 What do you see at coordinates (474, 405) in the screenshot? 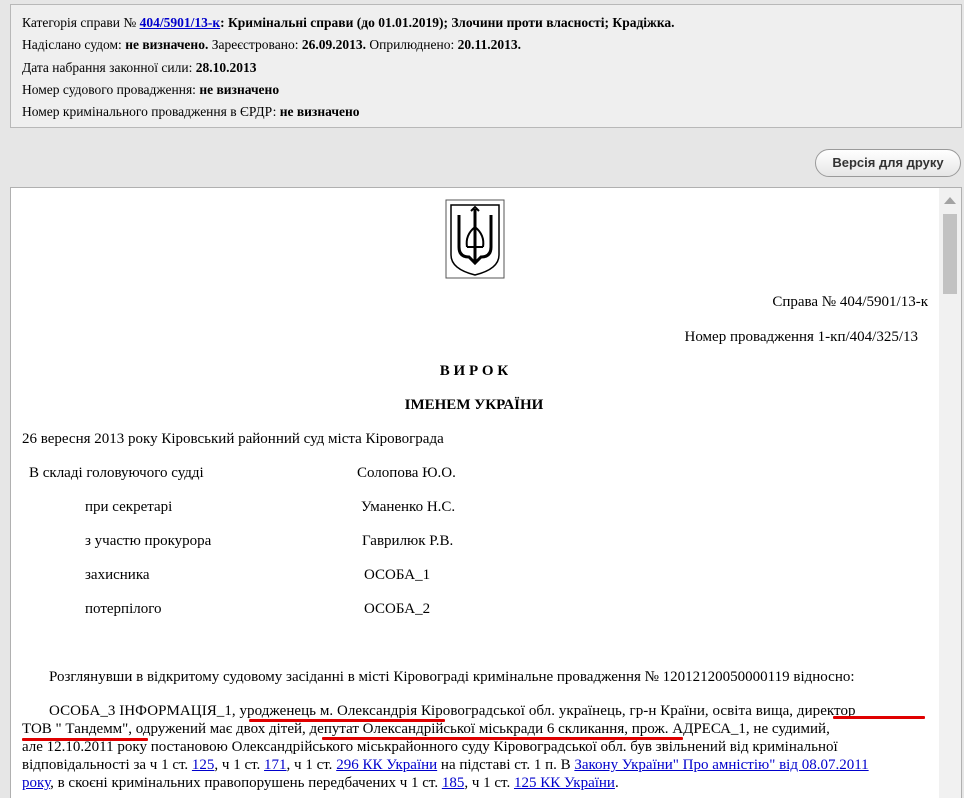
I see `verdict-subtitle: ІМЕНЕМ УКРАЇНИ` at bounding box center [474, 405].